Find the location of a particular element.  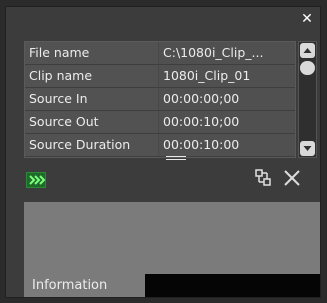

close-x-icon is located at coordinates (292, 178).